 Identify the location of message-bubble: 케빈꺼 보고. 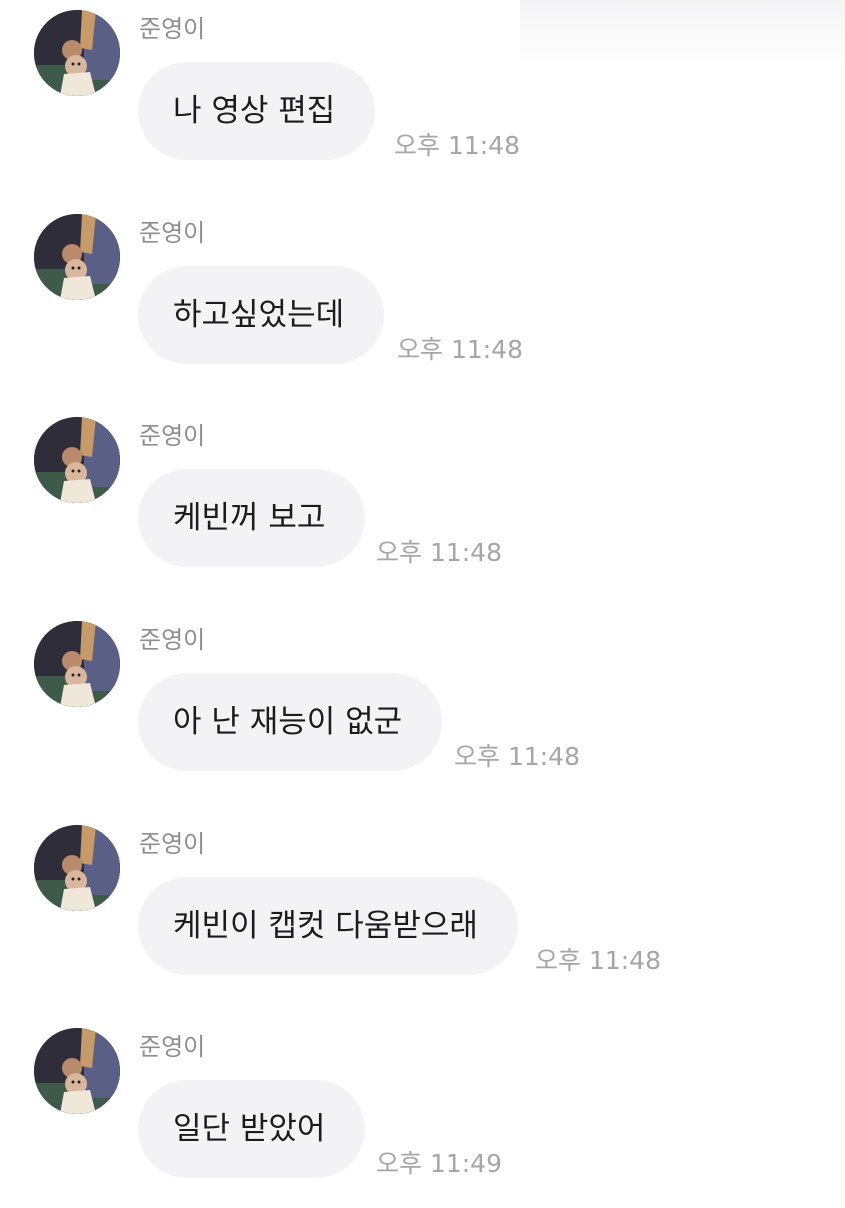
(252, 518).